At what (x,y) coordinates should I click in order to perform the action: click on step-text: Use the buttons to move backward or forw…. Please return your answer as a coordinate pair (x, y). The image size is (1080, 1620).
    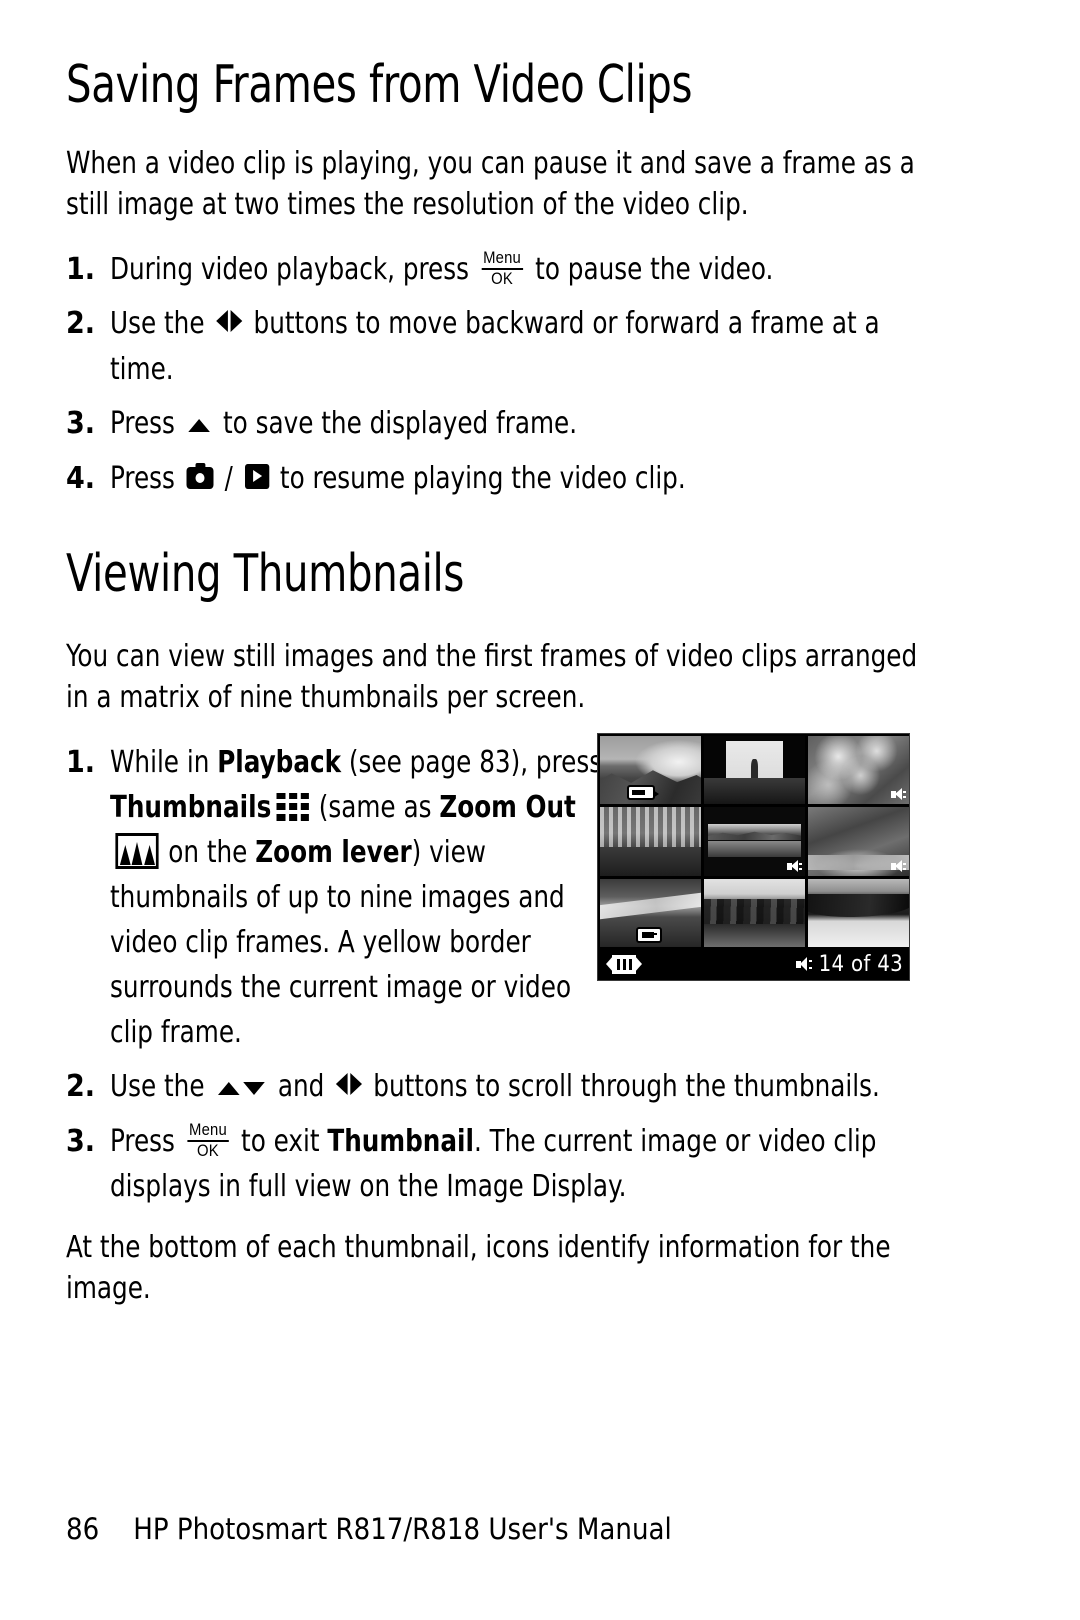
    Looking at the image, I should click on (517, 346).